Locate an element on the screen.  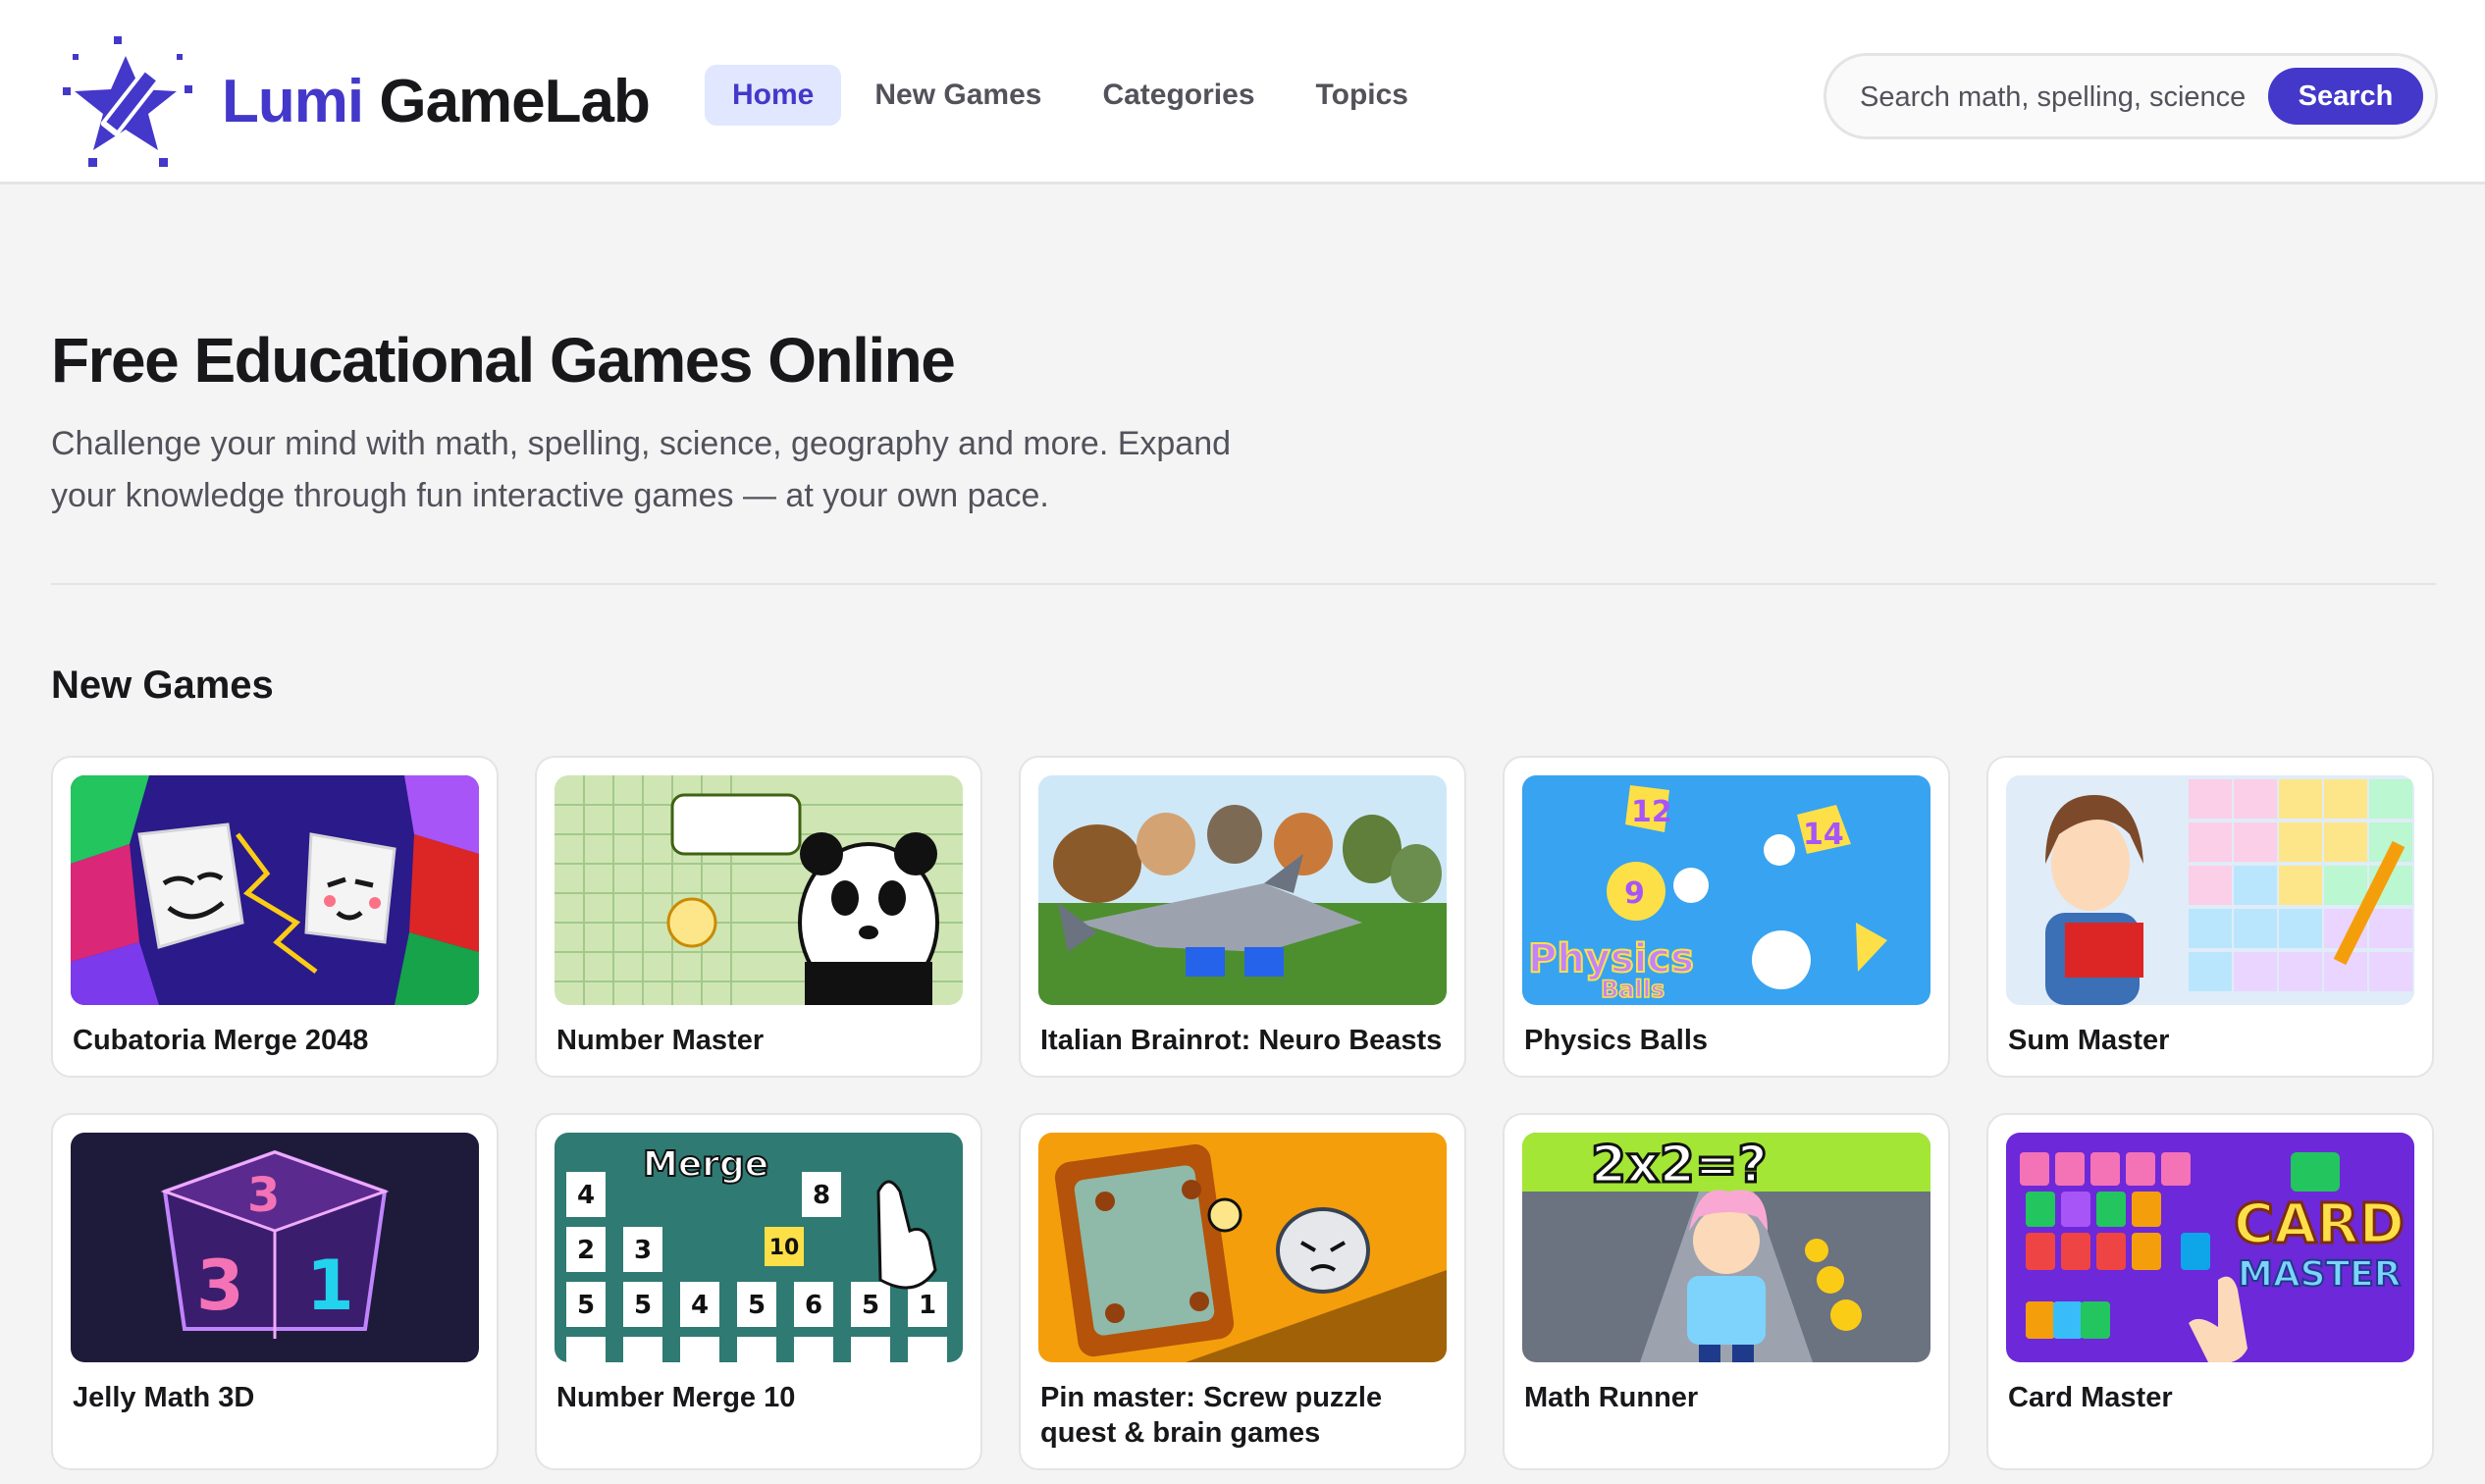
section-heading-new-games: New Games is located at coordinates (163, 685).